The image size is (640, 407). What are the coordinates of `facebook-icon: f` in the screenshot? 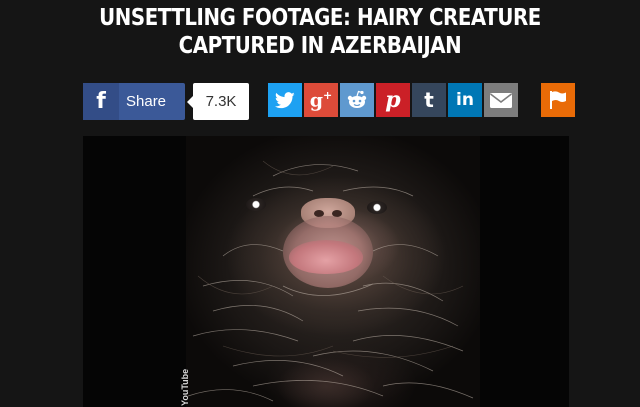 It's located at (101, 101).